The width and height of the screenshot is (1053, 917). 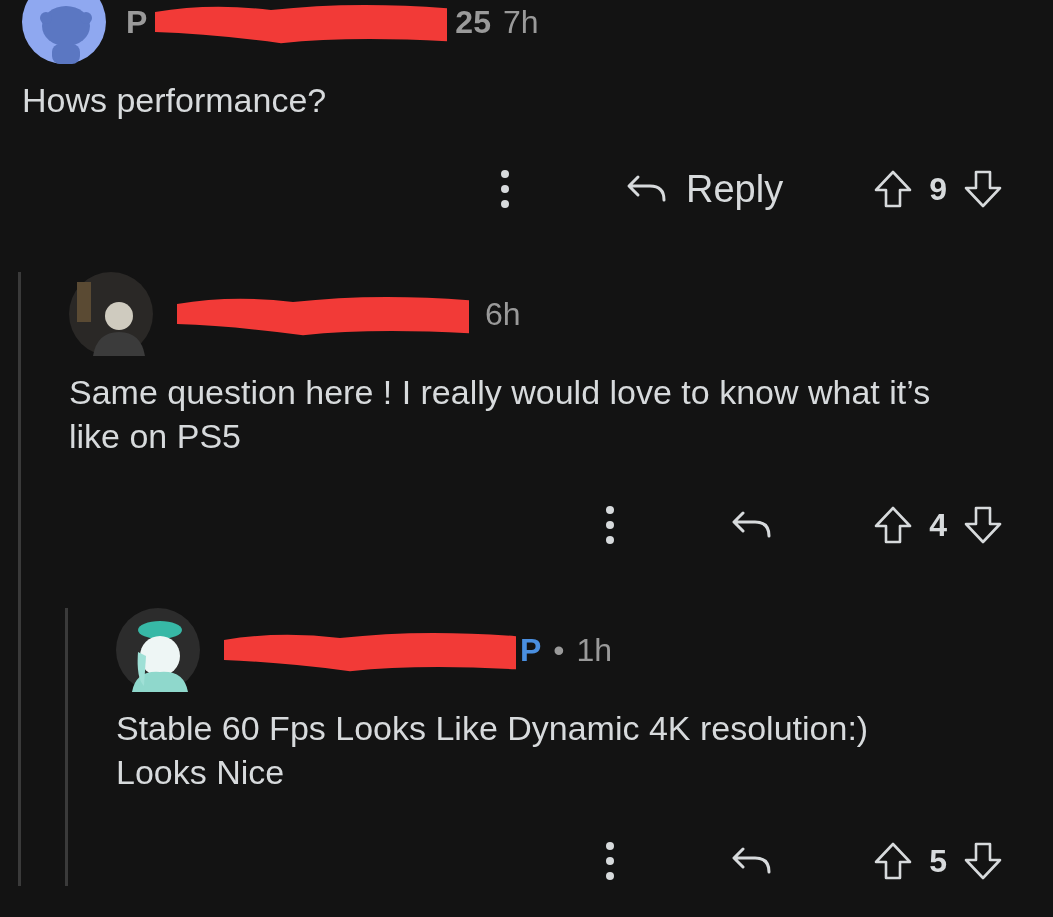 I want to click on comment-time: 7h, so click(x=520, y=22).